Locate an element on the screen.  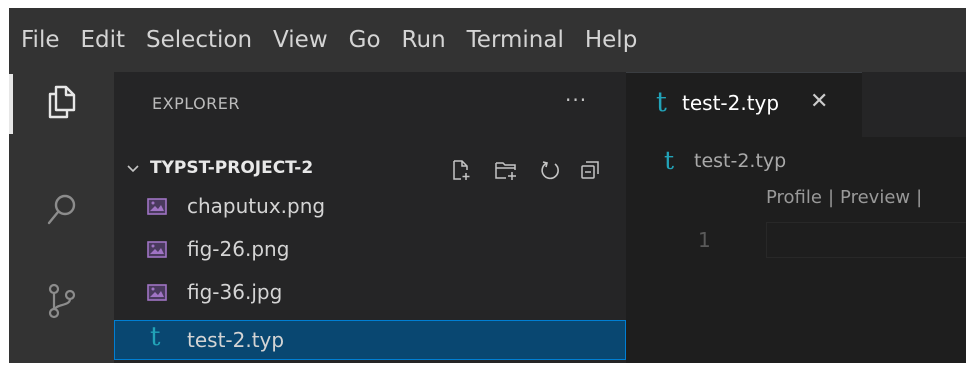
project-folder-header: TYPST-PROJECT-2 is located at coordinates (370, 169).